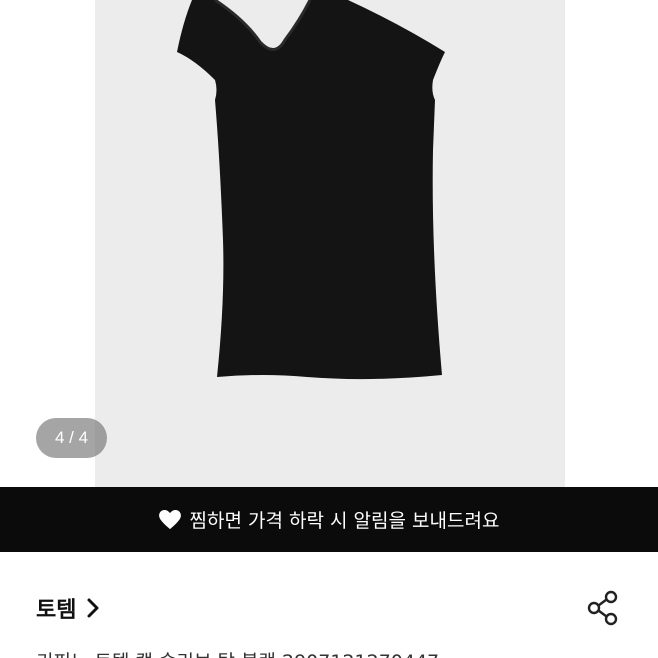  I want to click on share-icon, so click(603, 608).